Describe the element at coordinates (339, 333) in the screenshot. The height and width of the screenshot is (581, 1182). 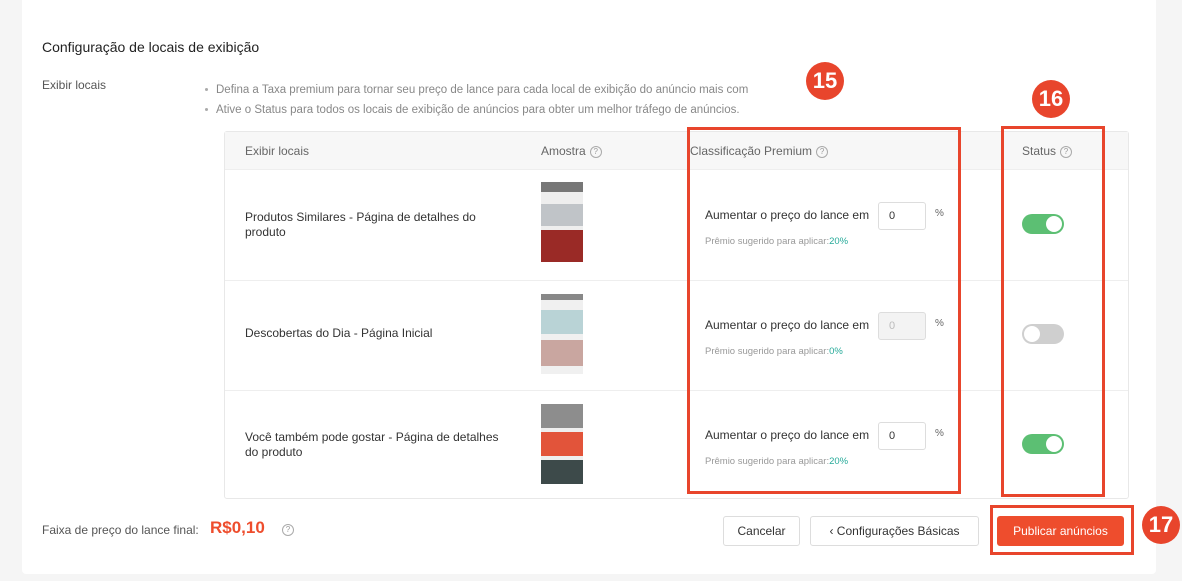
I see `location-name: Descobertas do Dia - Página Inicial` at that location.